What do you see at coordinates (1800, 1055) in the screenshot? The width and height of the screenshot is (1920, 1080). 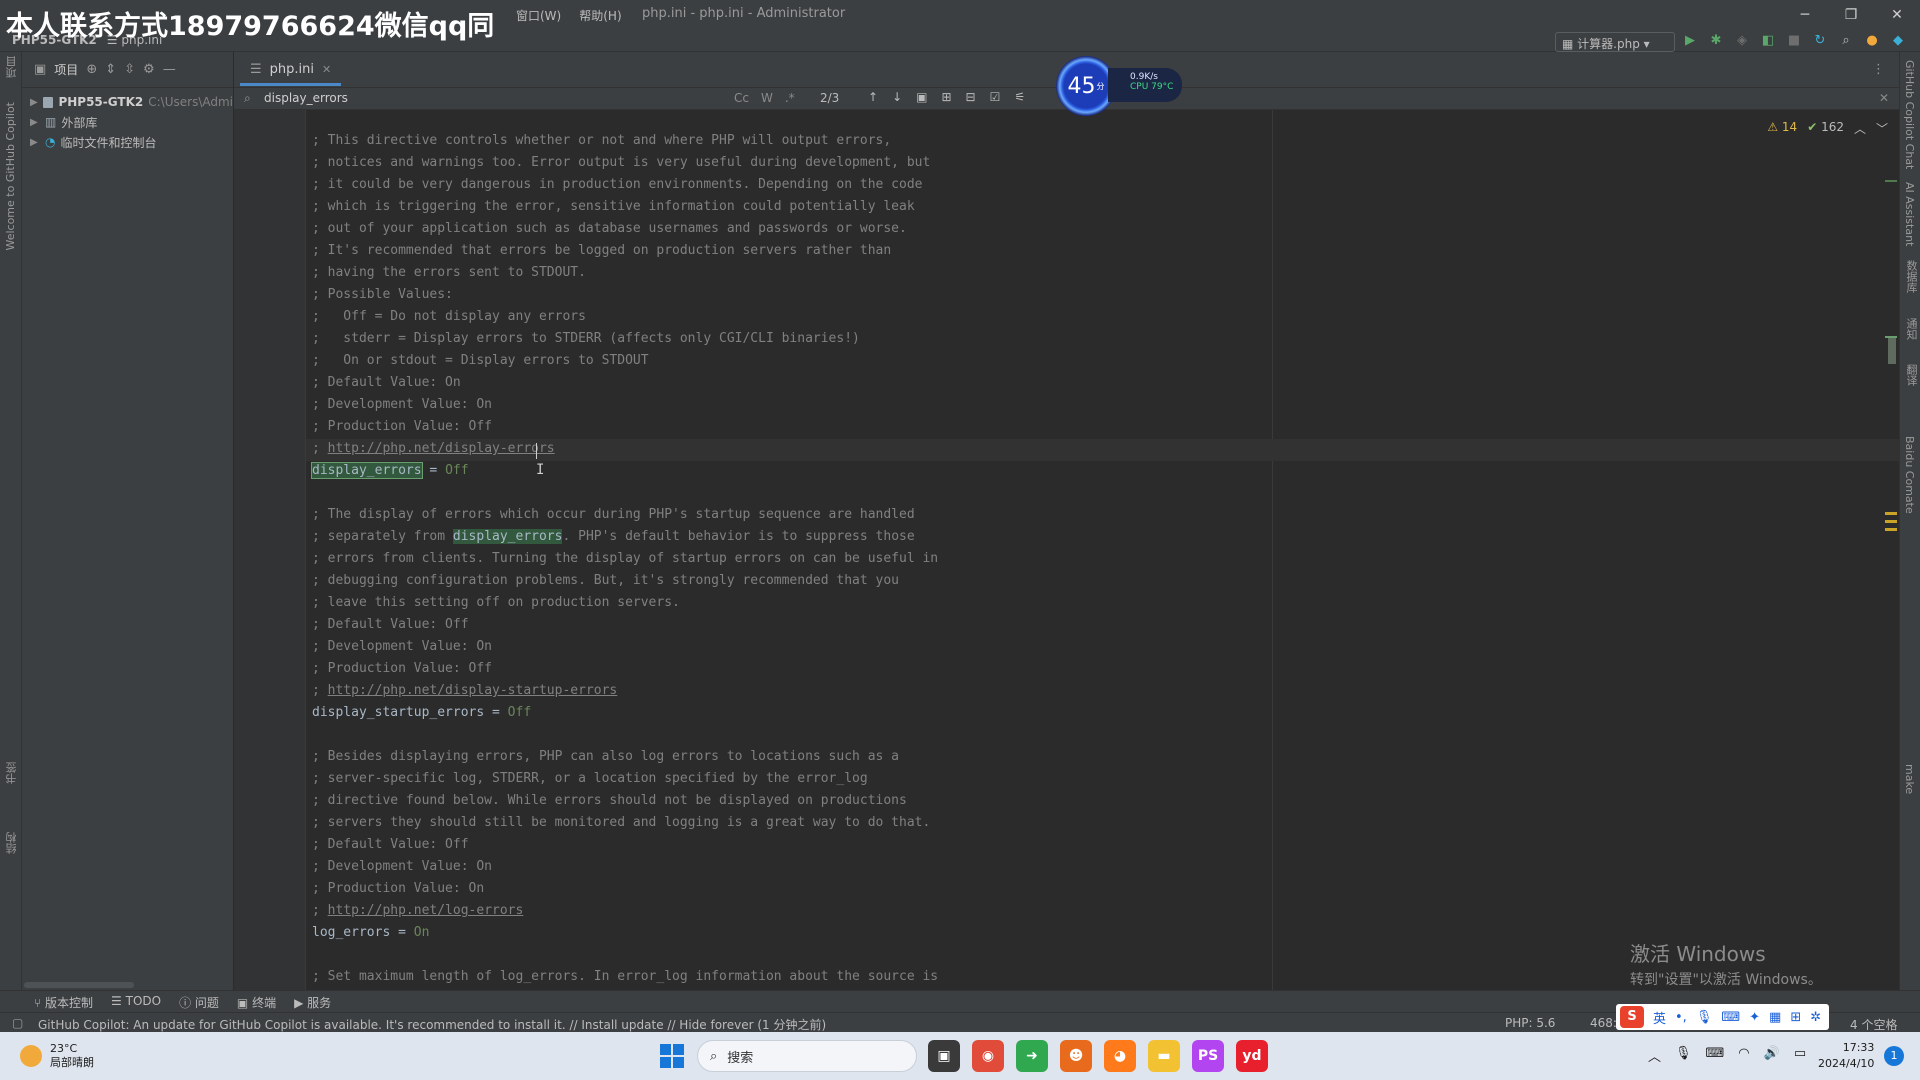 I see `battery-icon: ▭` at bounding box center [1800, 1055].